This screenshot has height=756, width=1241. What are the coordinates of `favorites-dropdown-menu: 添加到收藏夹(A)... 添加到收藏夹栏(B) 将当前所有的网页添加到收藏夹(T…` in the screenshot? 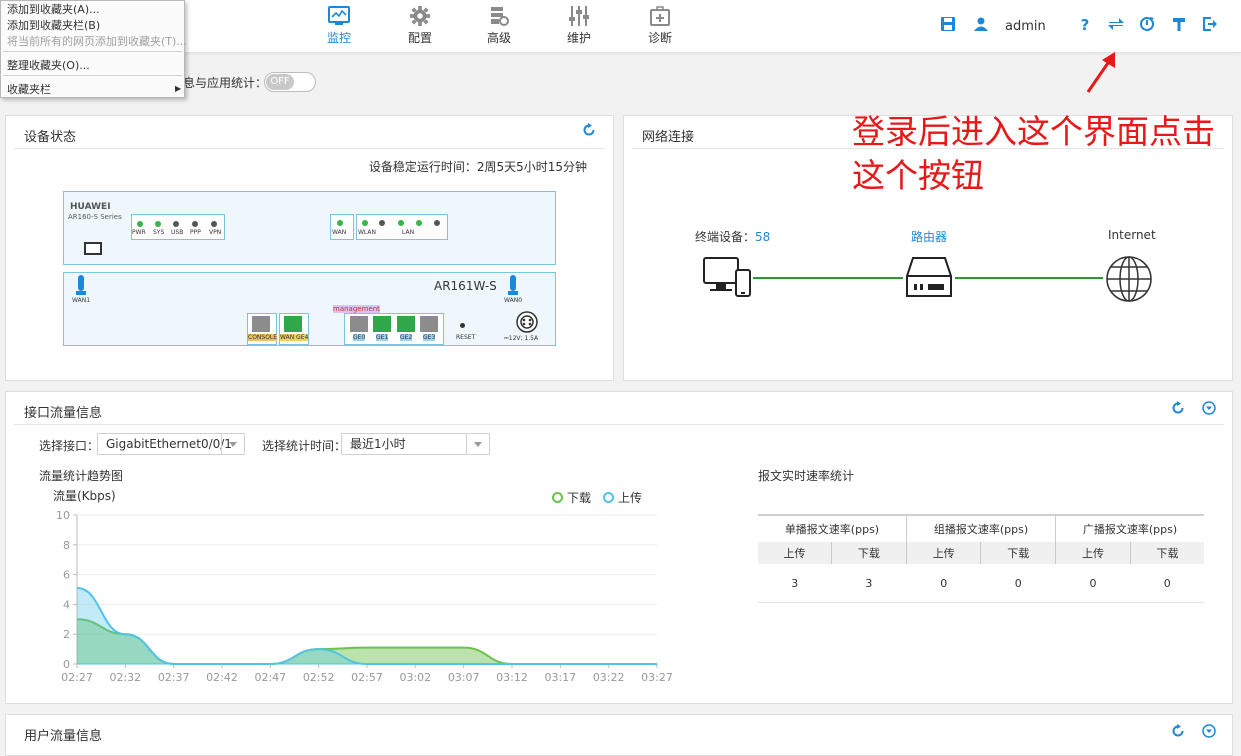 It's located at (93, 49).